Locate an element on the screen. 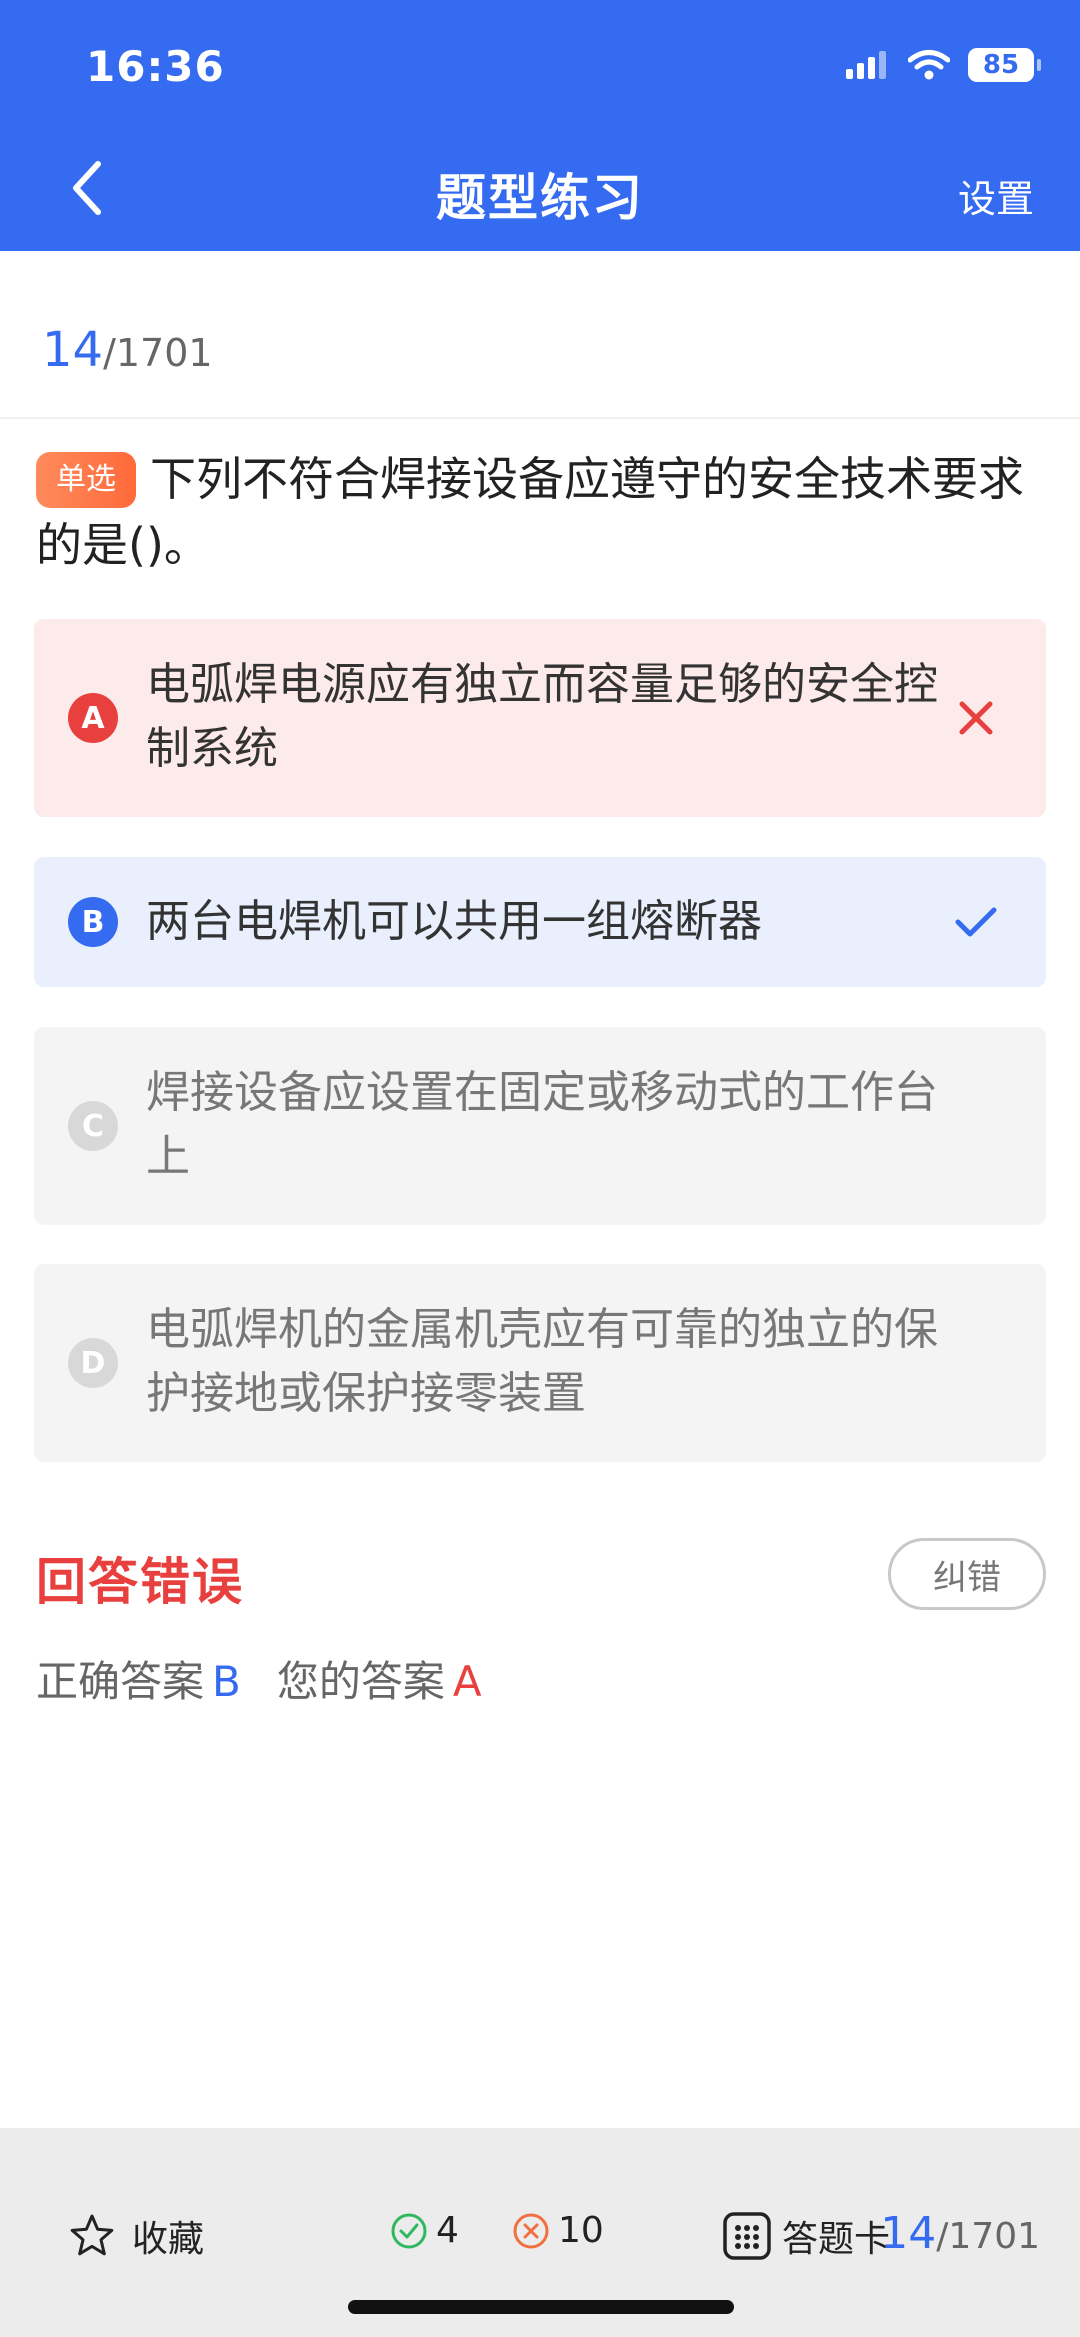  settings-button: 设置 is located at coordinates (996, 195).